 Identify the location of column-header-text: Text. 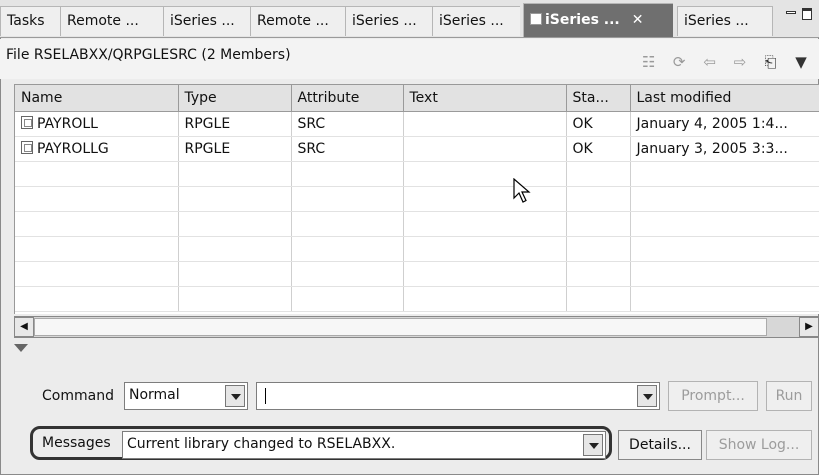
(485, 98).